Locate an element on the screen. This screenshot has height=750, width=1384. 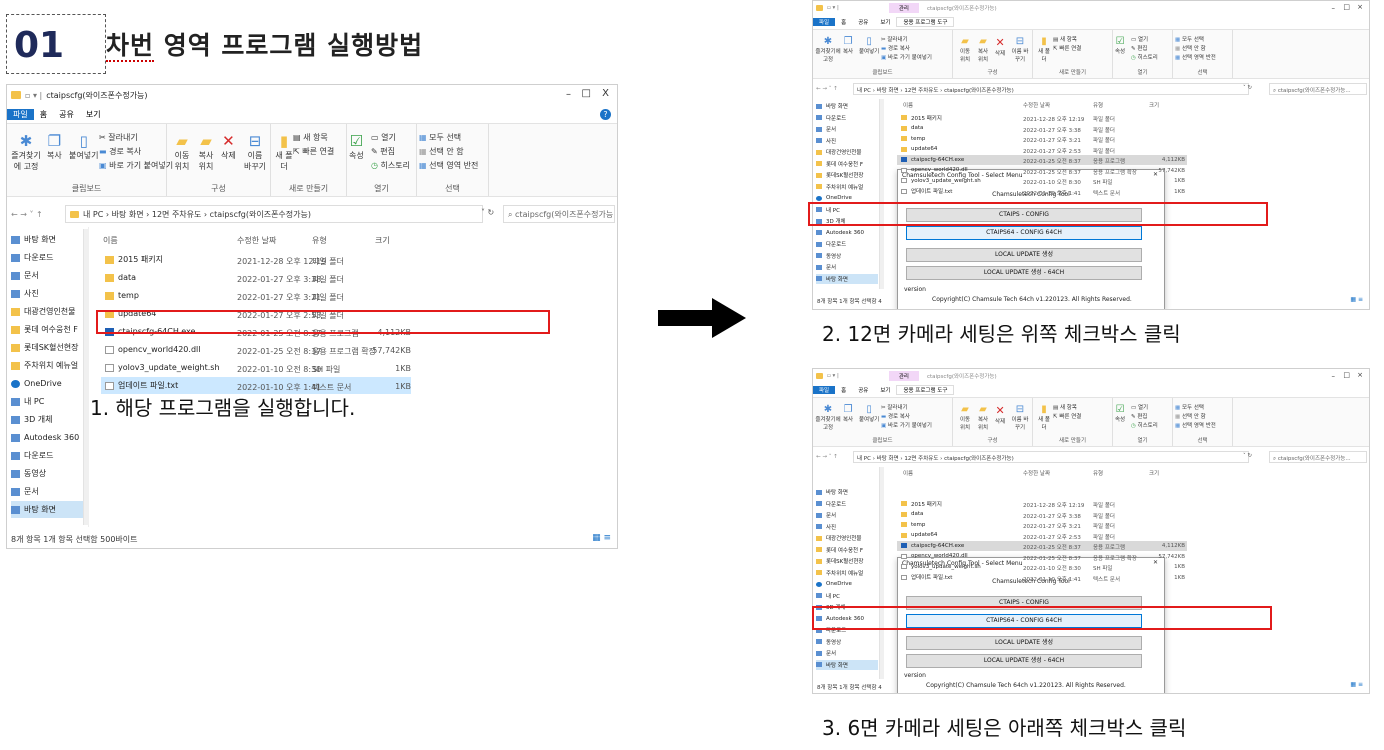
nav-scrollbar is located at coordinates (86, 377).